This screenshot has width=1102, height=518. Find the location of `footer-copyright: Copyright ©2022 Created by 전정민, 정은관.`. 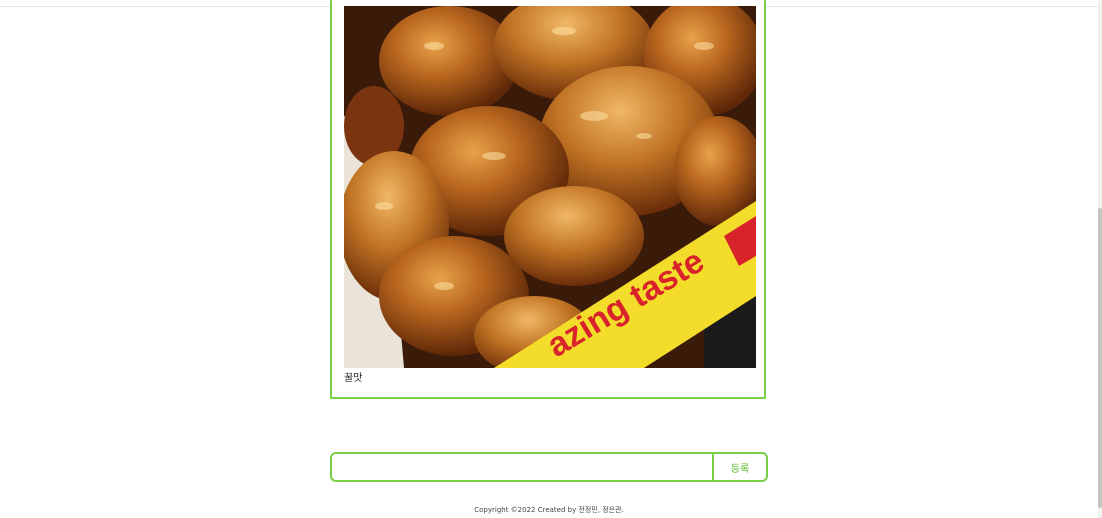

footer-copyright: Copyright ©2022 Created by 전정민, 정은관. is located at coordinates (549, 510).